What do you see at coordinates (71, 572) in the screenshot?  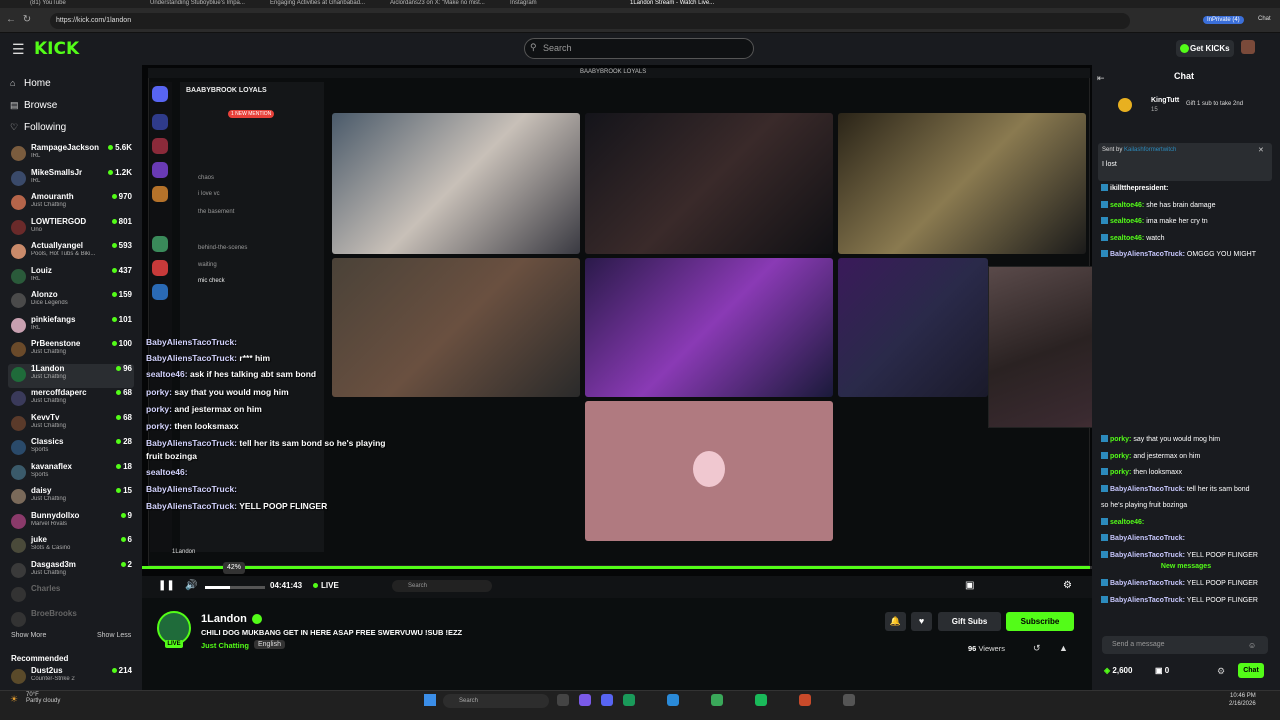 I see `sidebar-channel: Dasgasd3m Just Chatting 2` at bounding box center [71, 572].